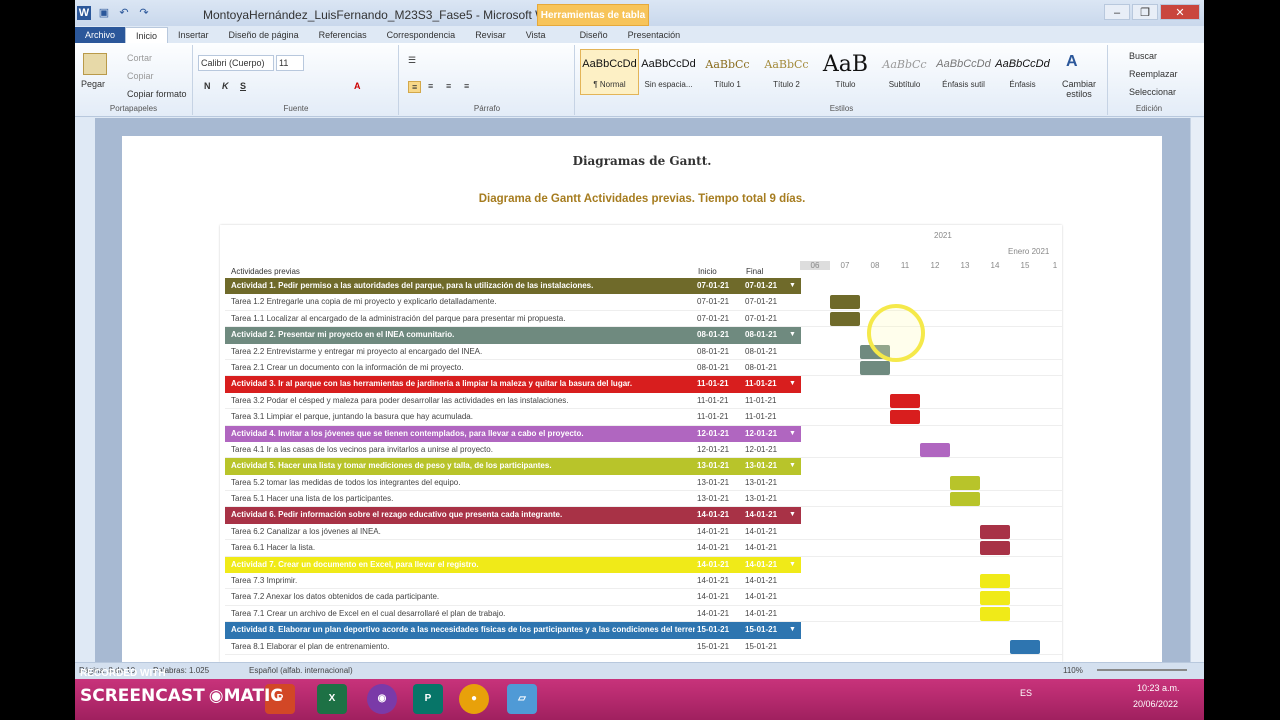 The height and width of the screenshot is (720, 1280). I want to click on chrome-icon: ●, so click(474, 699).